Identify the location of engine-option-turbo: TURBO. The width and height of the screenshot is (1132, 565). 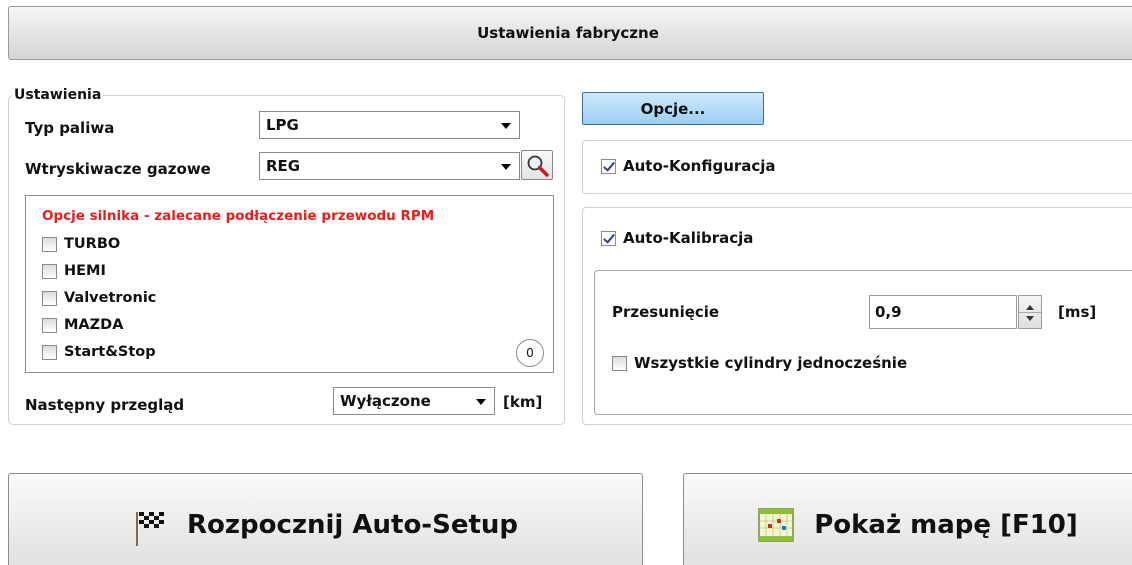
(81, 244).